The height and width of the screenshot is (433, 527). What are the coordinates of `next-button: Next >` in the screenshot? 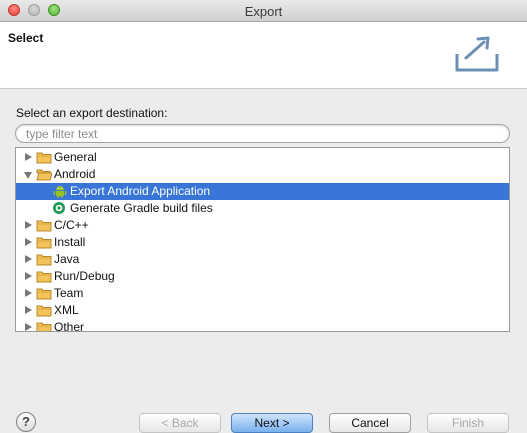 It's located at (272, 423).